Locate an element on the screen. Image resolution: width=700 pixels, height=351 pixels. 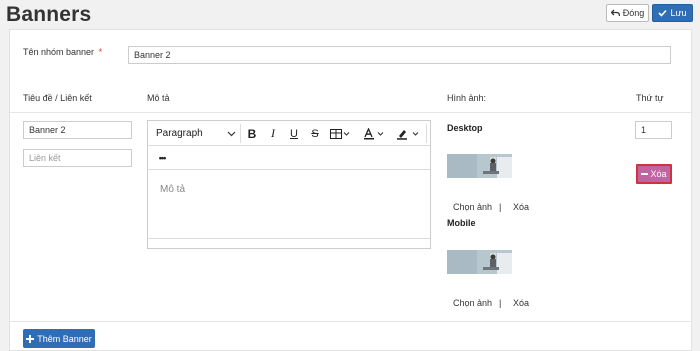
strikethrough-icon: S is located at coordinates (315, 133).